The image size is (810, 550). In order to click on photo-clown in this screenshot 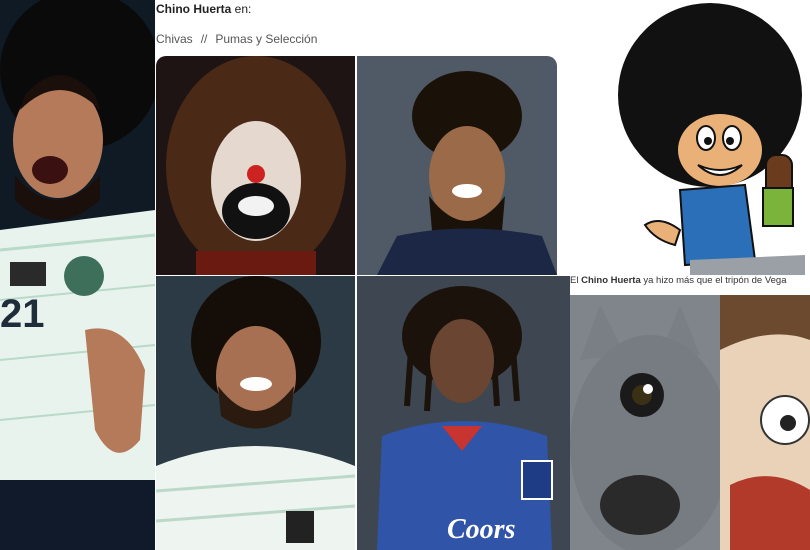, I will do `click(255, 165)`.